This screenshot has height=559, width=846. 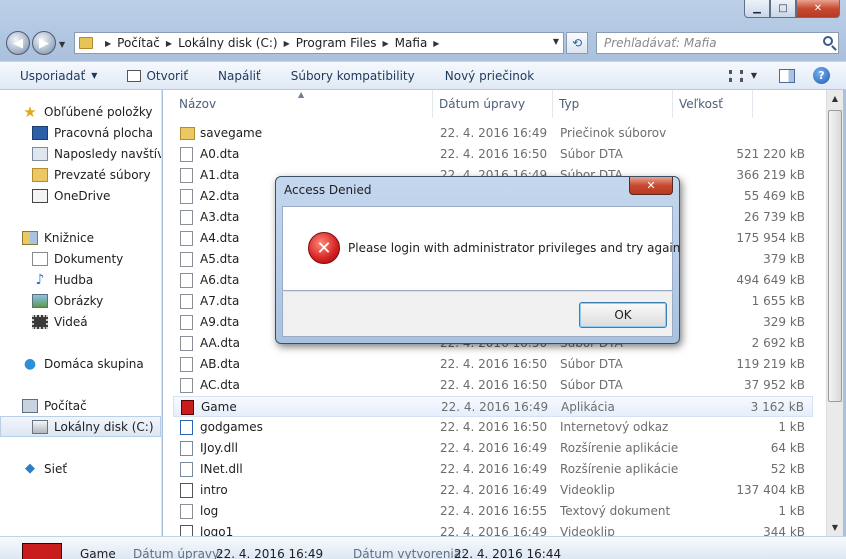 I want to click on column-header-size: Veľkosť, so click(x=713, y=104).